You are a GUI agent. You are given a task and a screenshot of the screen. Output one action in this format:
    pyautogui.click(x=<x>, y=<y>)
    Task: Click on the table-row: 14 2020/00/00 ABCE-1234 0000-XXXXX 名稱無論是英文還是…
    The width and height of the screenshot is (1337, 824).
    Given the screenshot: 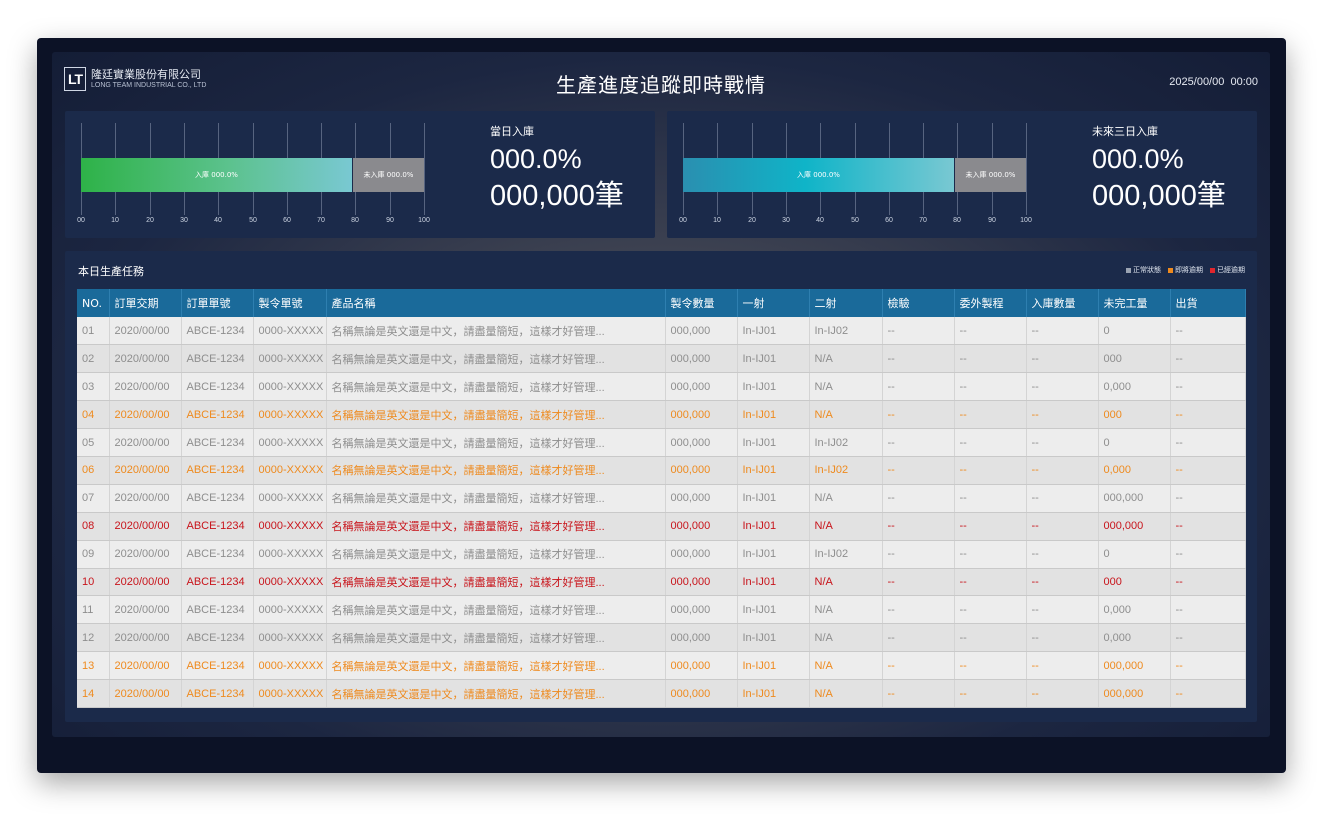 What is the action you would take?
    pyautogui.click(x=661, y=693)
    